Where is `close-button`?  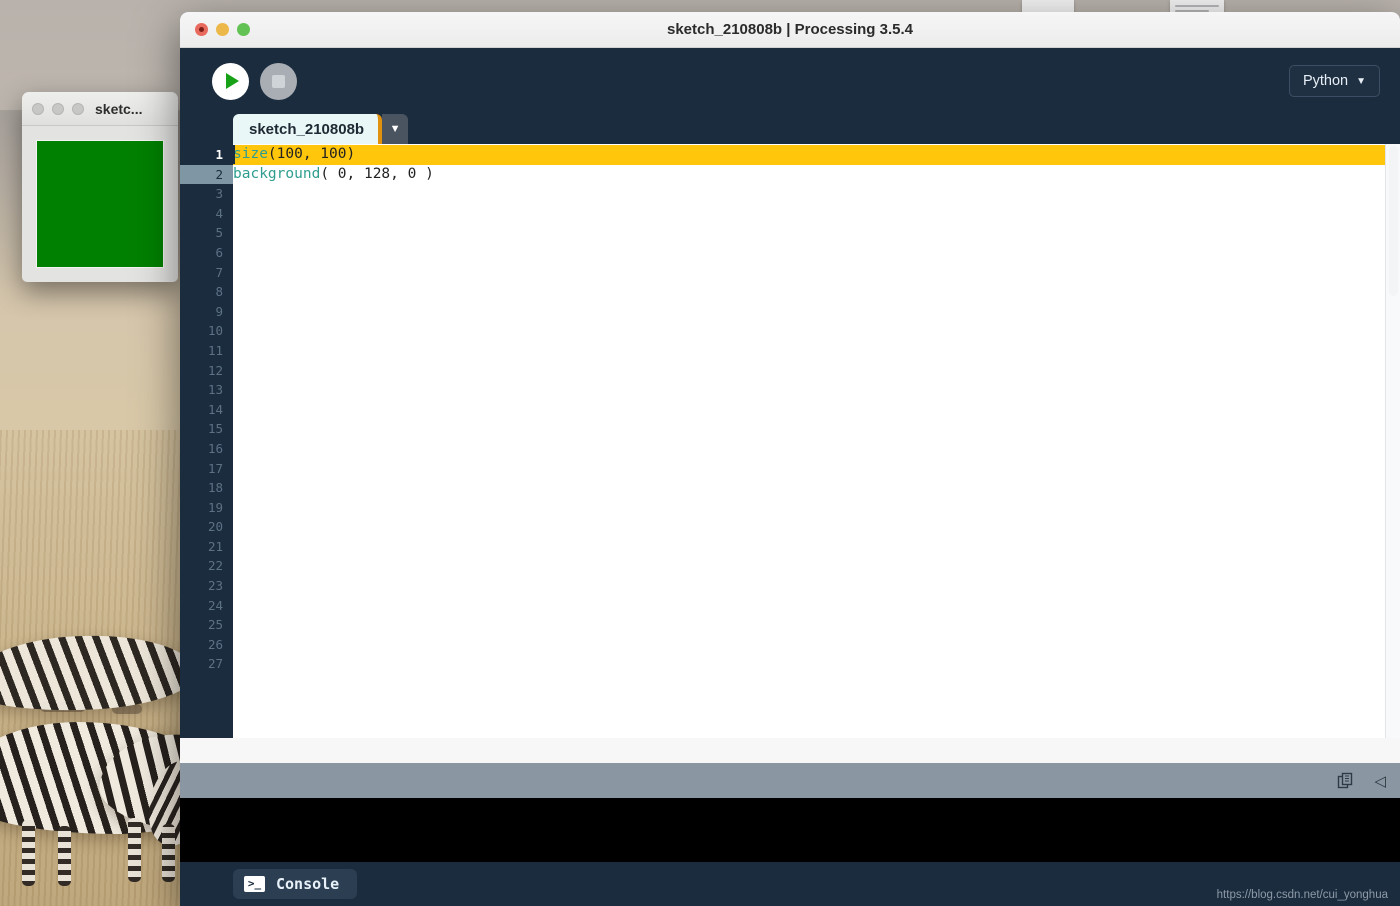
close-button is located at coordinates (201, 29).